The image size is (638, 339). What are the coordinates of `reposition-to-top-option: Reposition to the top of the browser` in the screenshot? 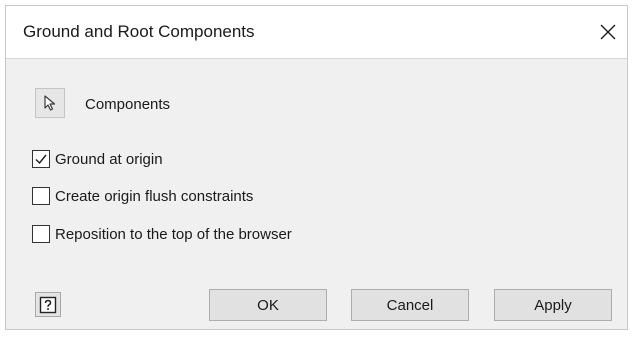 It's located at (162, 234).